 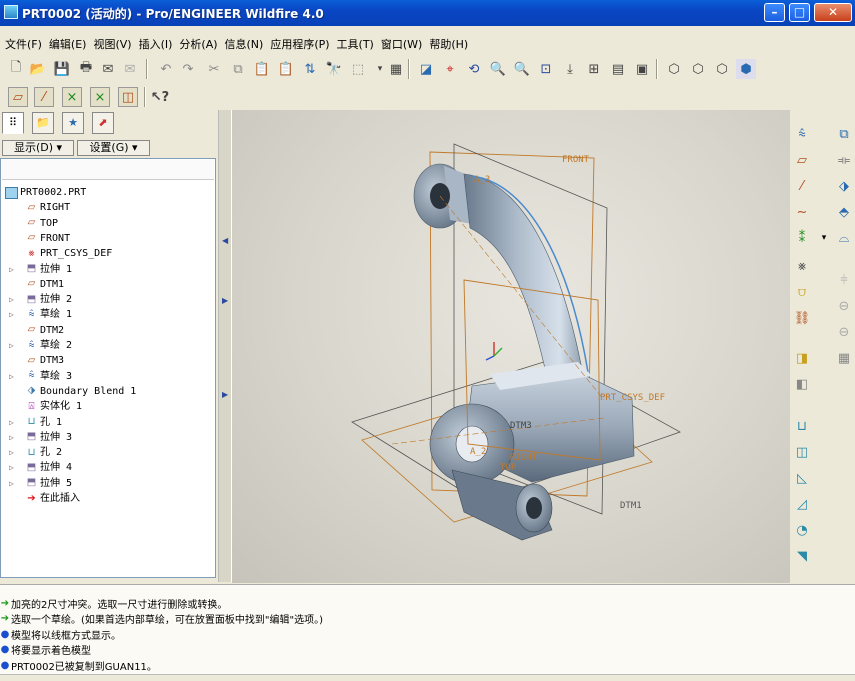 I want to click on menu-applications: 应用程序(P), so click(x=299, y=44).